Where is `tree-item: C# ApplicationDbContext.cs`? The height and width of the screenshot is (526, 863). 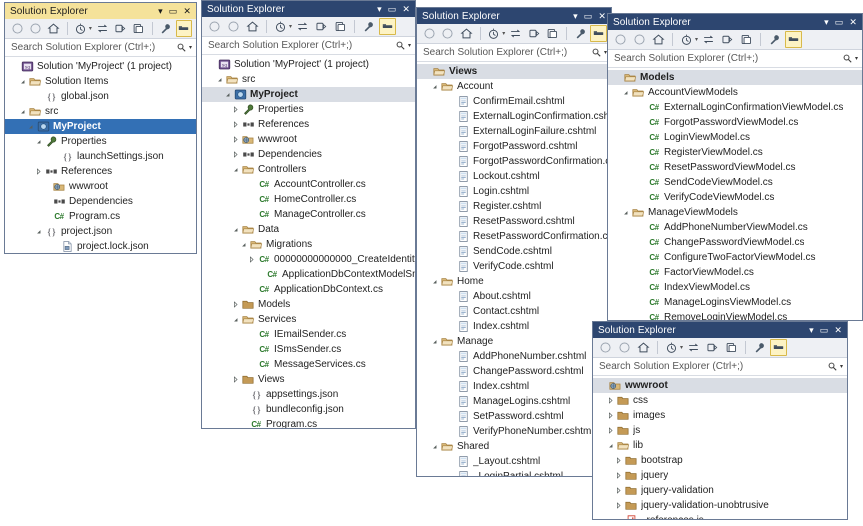
tree-item: C# ApplicationDbContext.cs is located at coordinates (308, 289).